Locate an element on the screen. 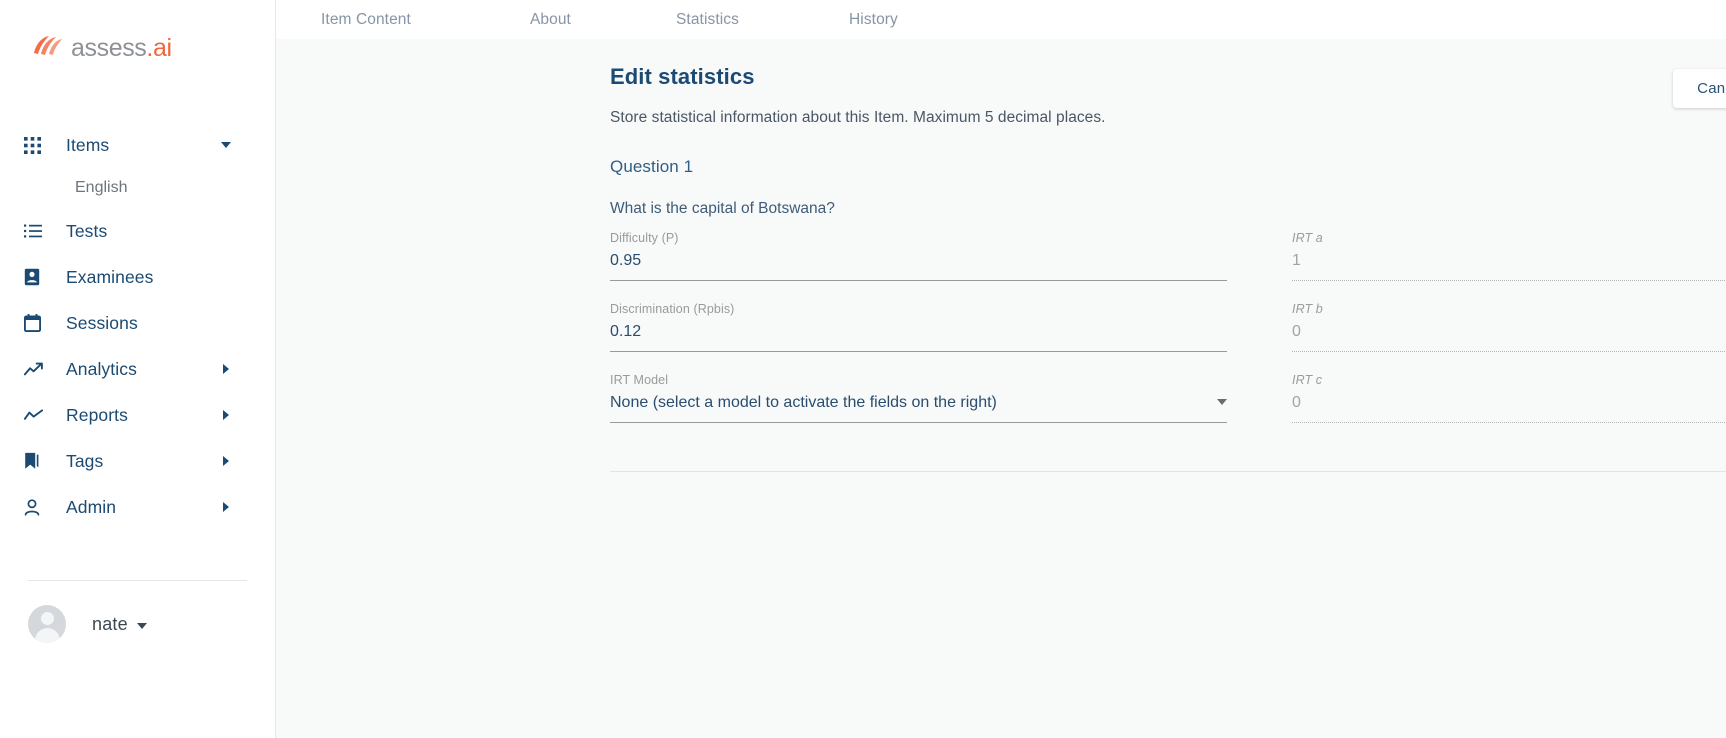 This screenshot has width=1726, height=738. header-actions: Cancel Save & Exit is located at coordinates (1699, 86).